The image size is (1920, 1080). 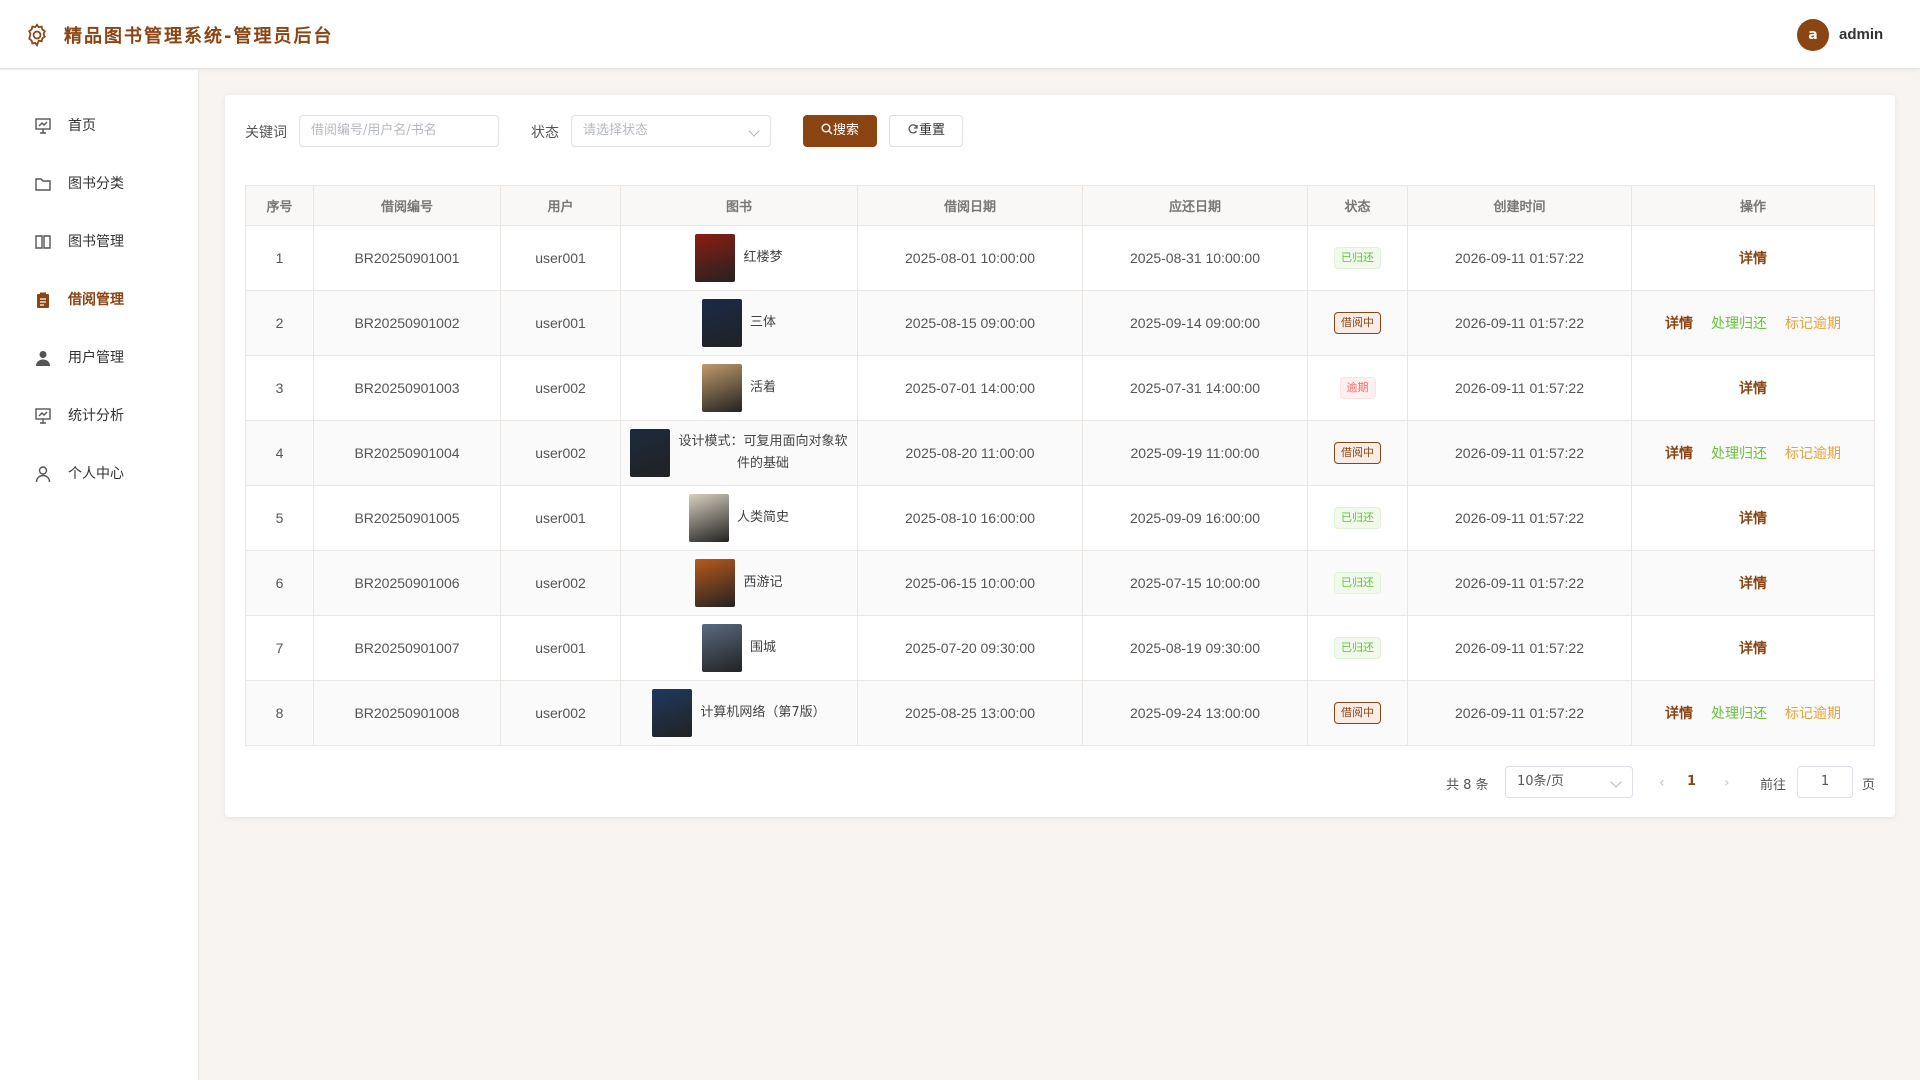 I want to click on page-size-select: 10条/页, so click(x=1569, y=782).